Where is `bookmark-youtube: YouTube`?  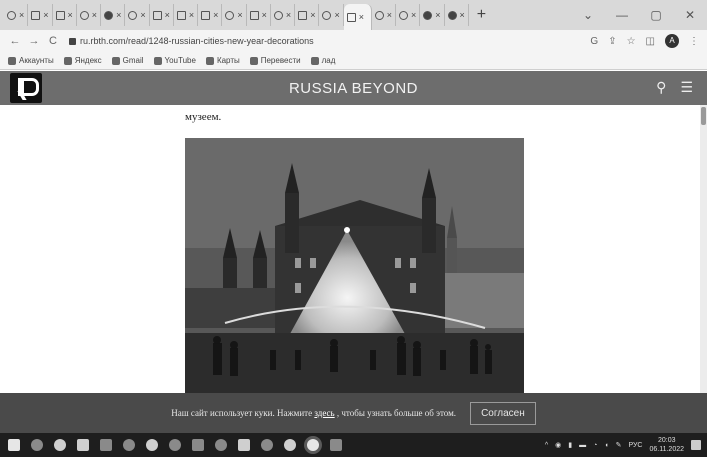
bookmark-youtube: YouTube is located at coordinates (174, 60).